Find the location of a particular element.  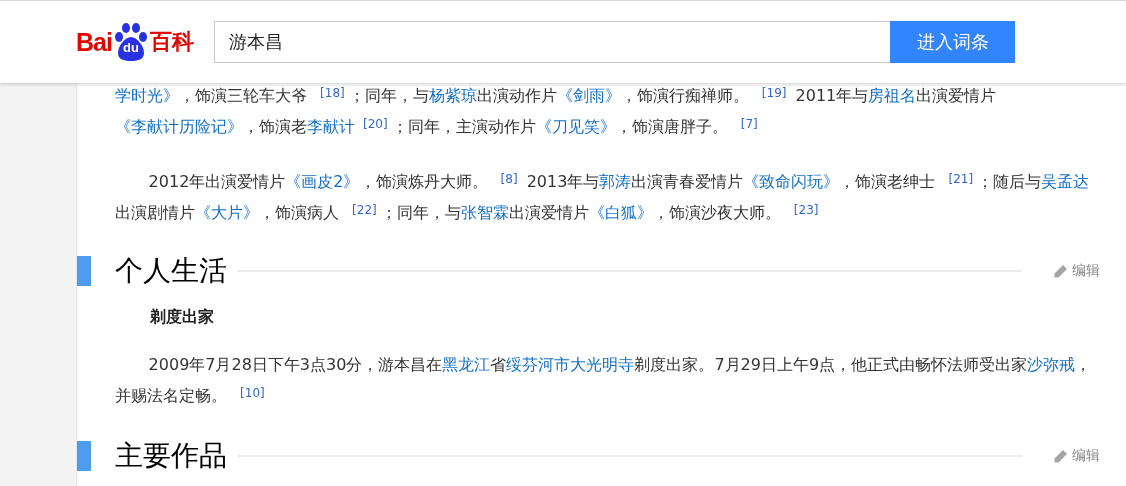

text-link: 《李献计历险记》 is located at coordinates (179, 126).